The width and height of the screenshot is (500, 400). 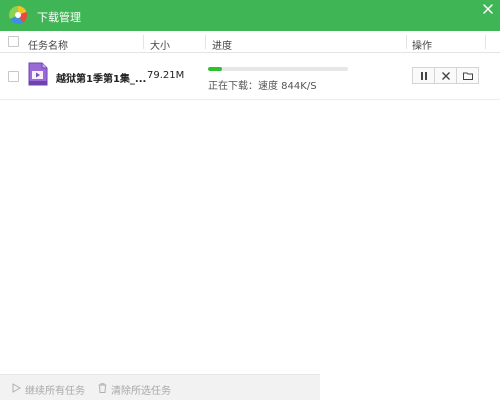 I want to click on task-size: 79.21M, so click(x=166, y=75).